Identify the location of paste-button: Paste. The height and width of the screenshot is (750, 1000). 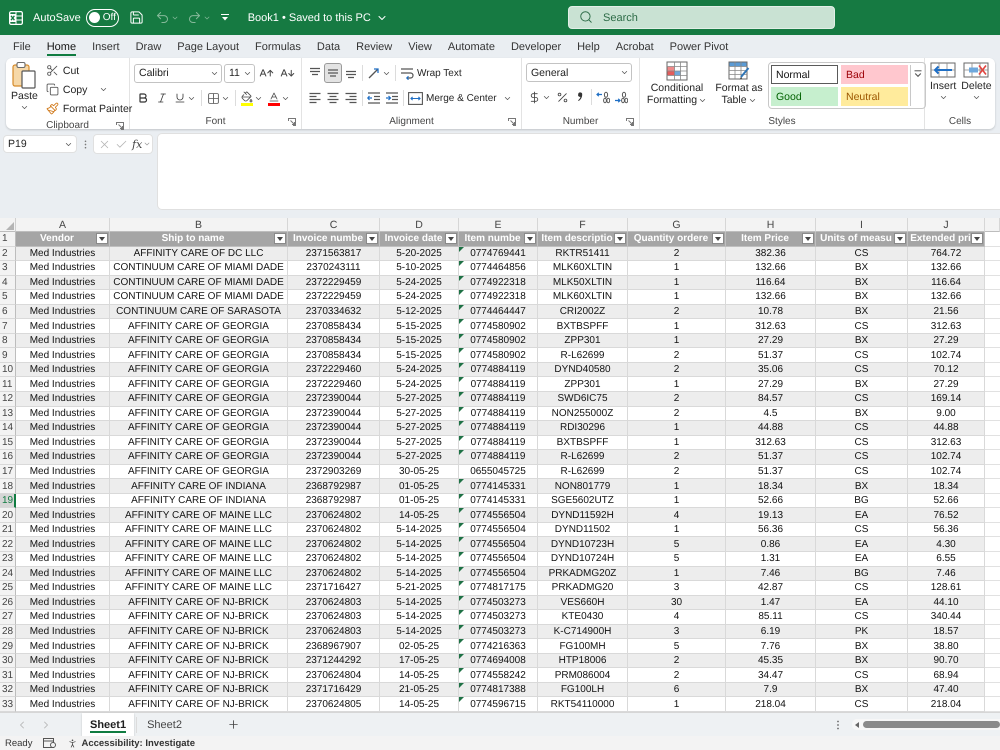
(24, 86).